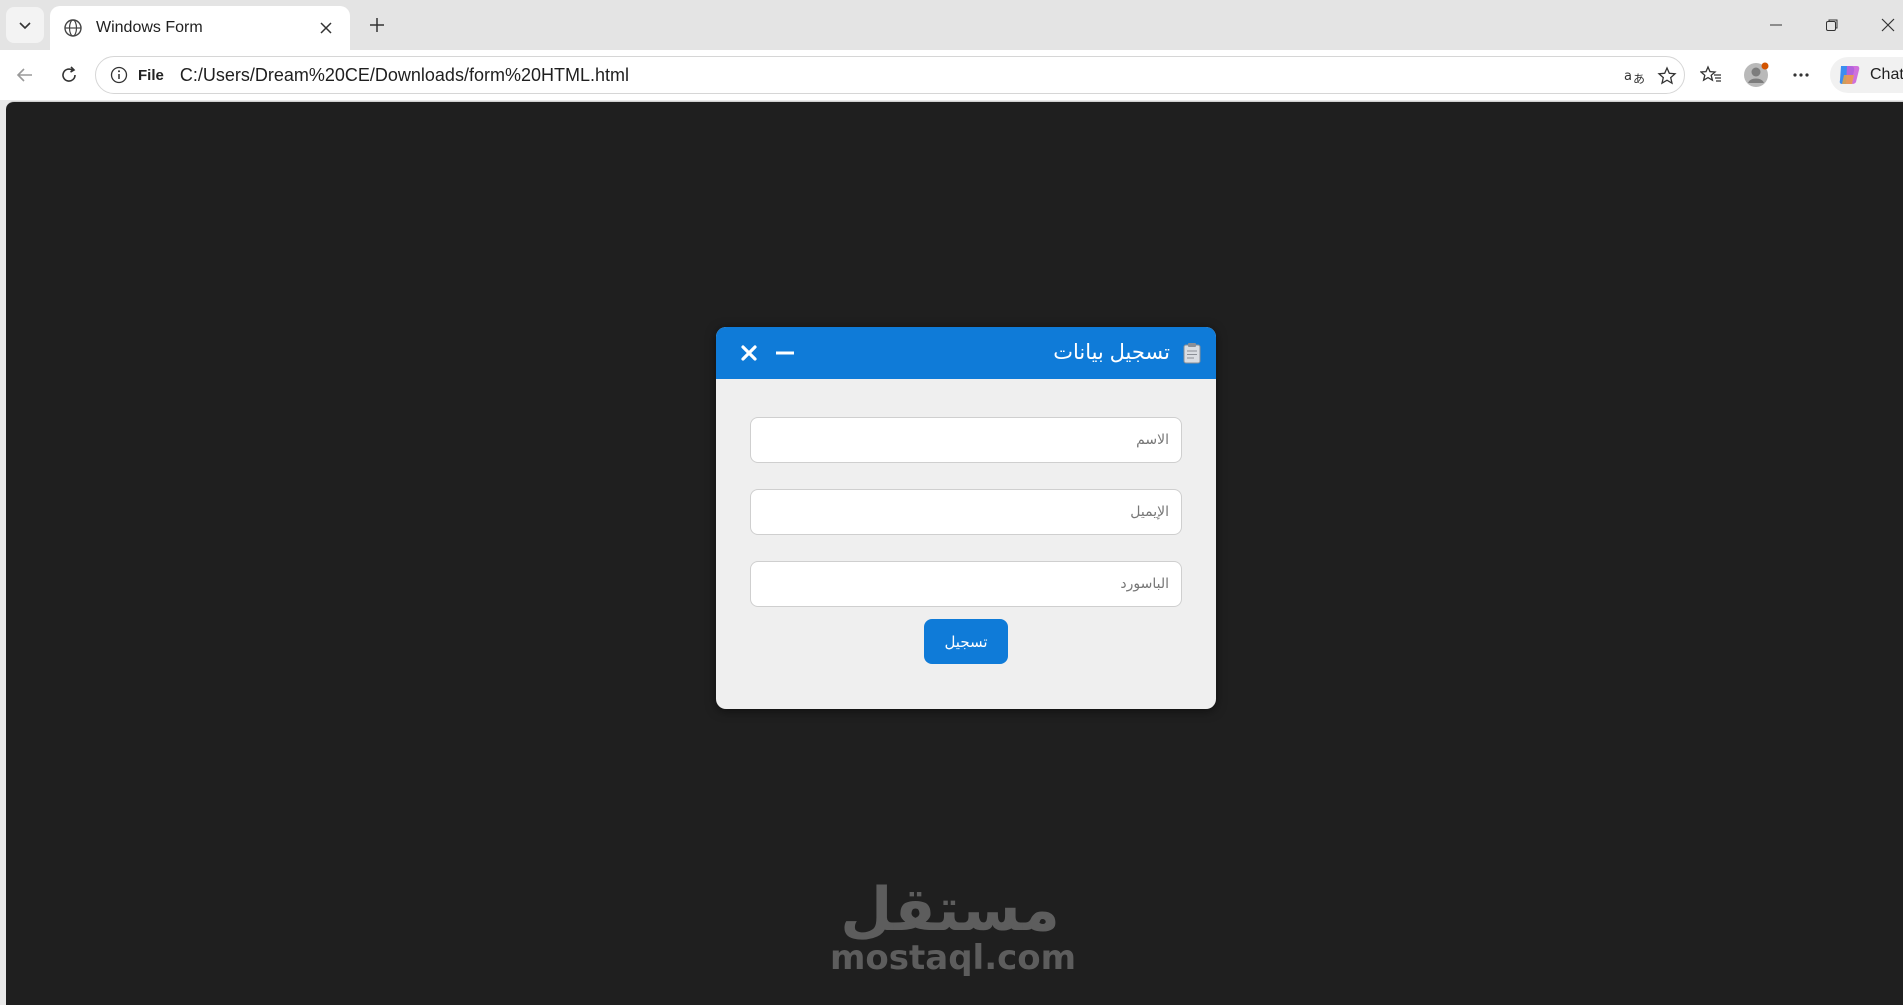 The width and height of the screenshot is (1903, 1005). Describe the element at coordinates (1866, 75) in the screenshot. I see `copilot-button: Chat` at that location.